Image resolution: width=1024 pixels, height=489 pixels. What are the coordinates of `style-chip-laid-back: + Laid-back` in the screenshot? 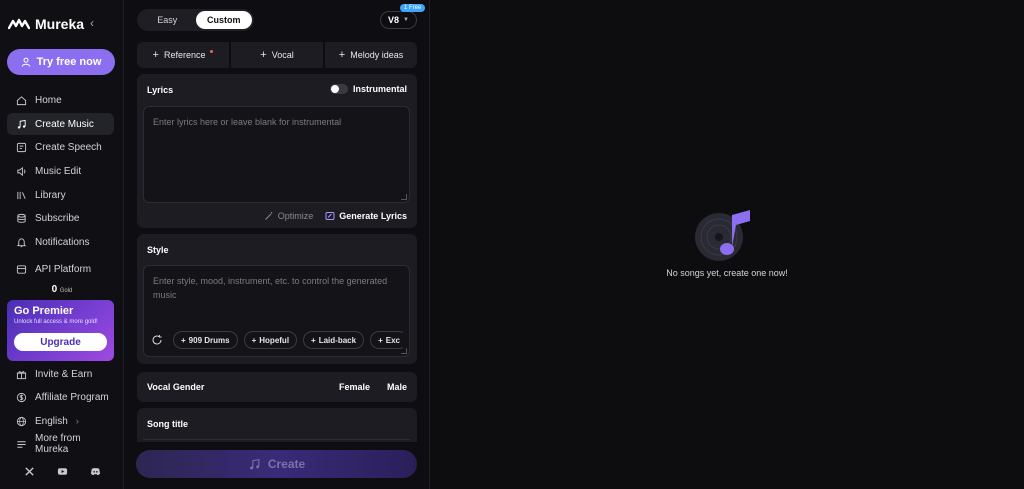 It's located at (334, 340).